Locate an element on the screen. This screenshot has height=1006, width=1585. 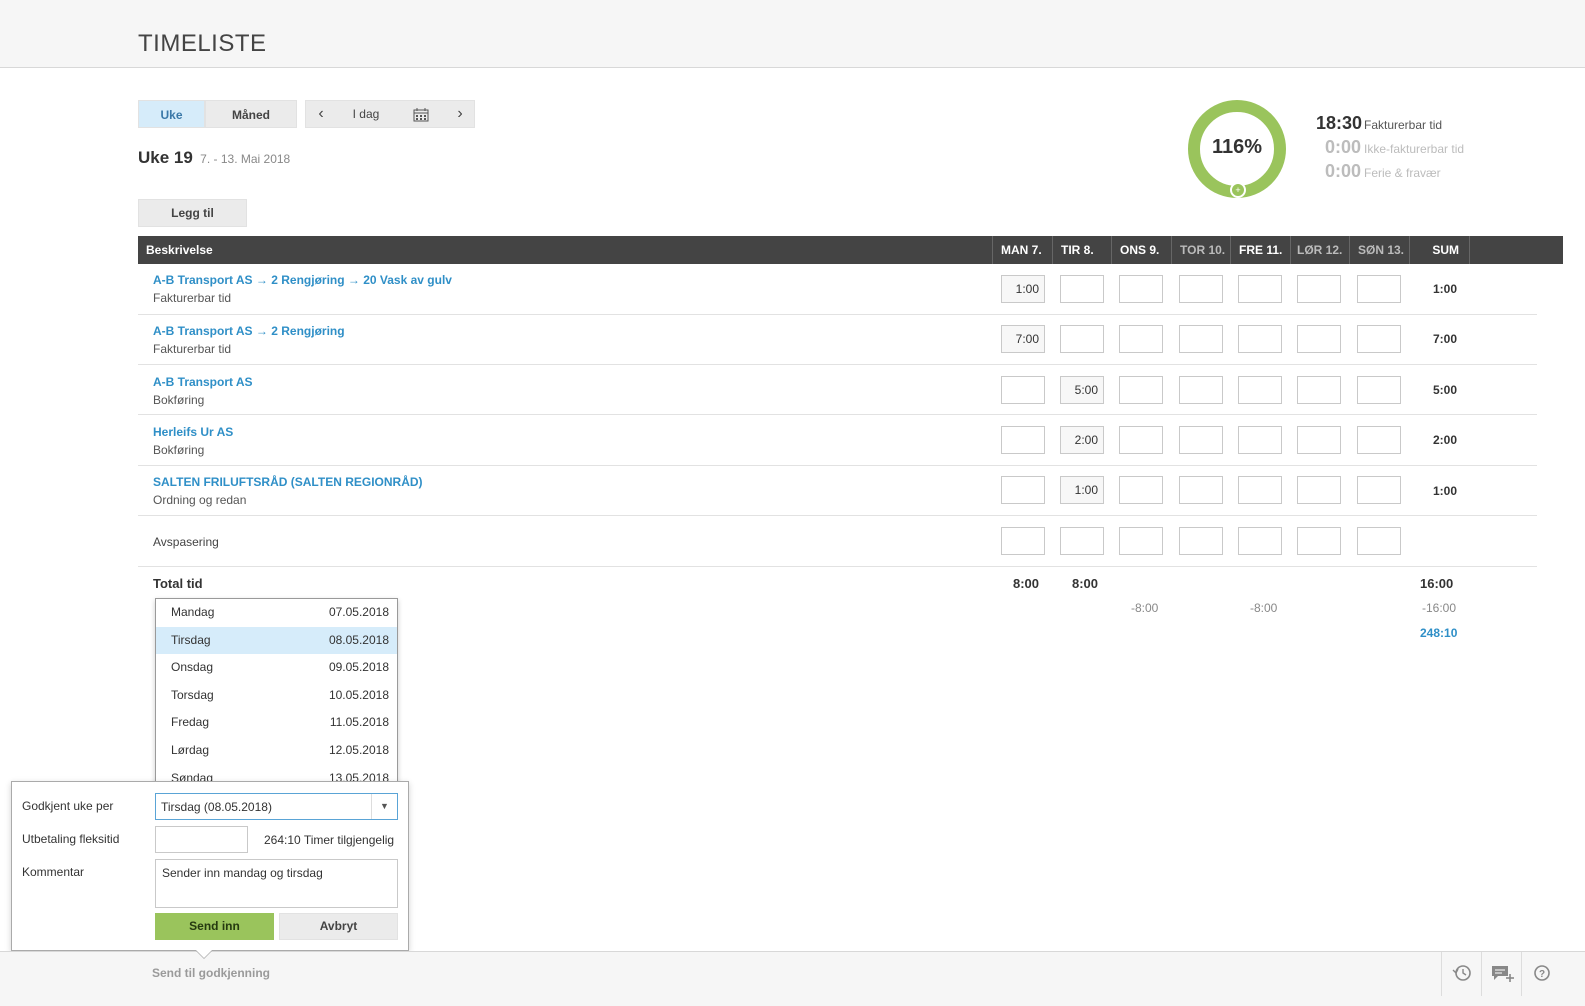
today-button: I dag is located at coordinates (366, 114).